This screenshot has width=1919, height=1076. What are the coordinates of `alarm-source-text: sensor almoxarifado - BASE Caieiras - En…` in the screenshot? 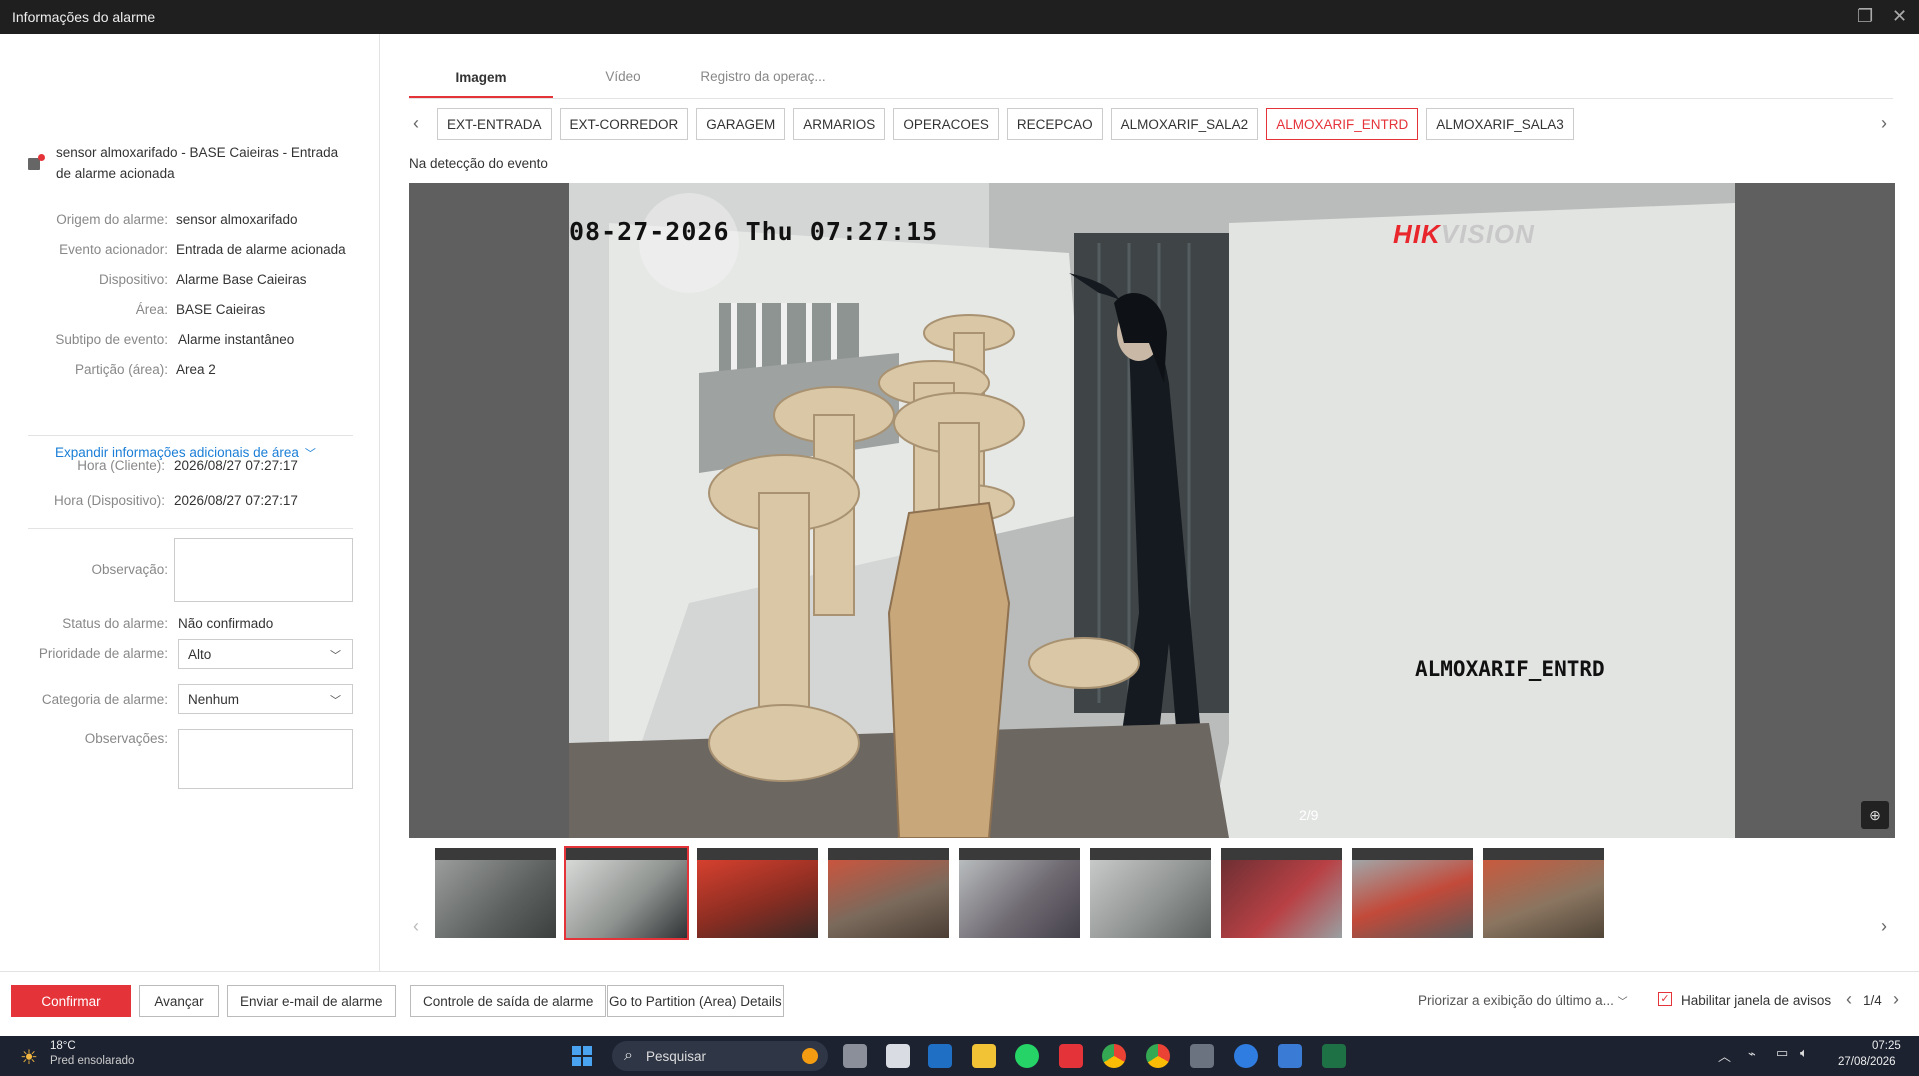 It's located at (197, 163).